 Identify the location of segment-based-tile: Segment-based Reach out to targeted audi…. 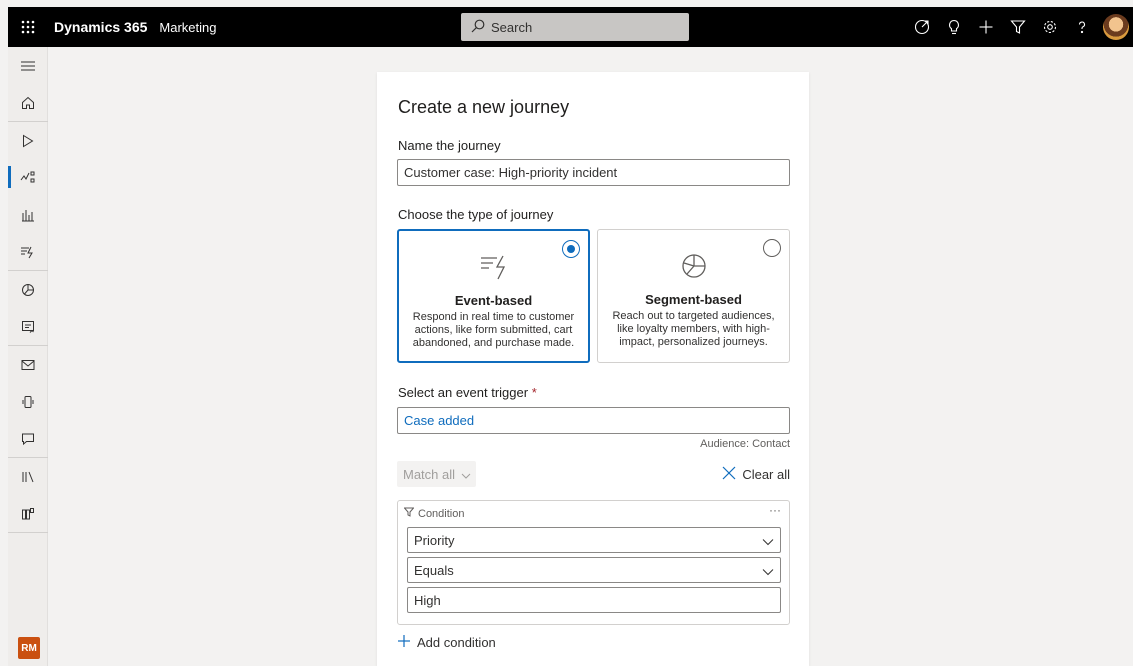
(693, 296).